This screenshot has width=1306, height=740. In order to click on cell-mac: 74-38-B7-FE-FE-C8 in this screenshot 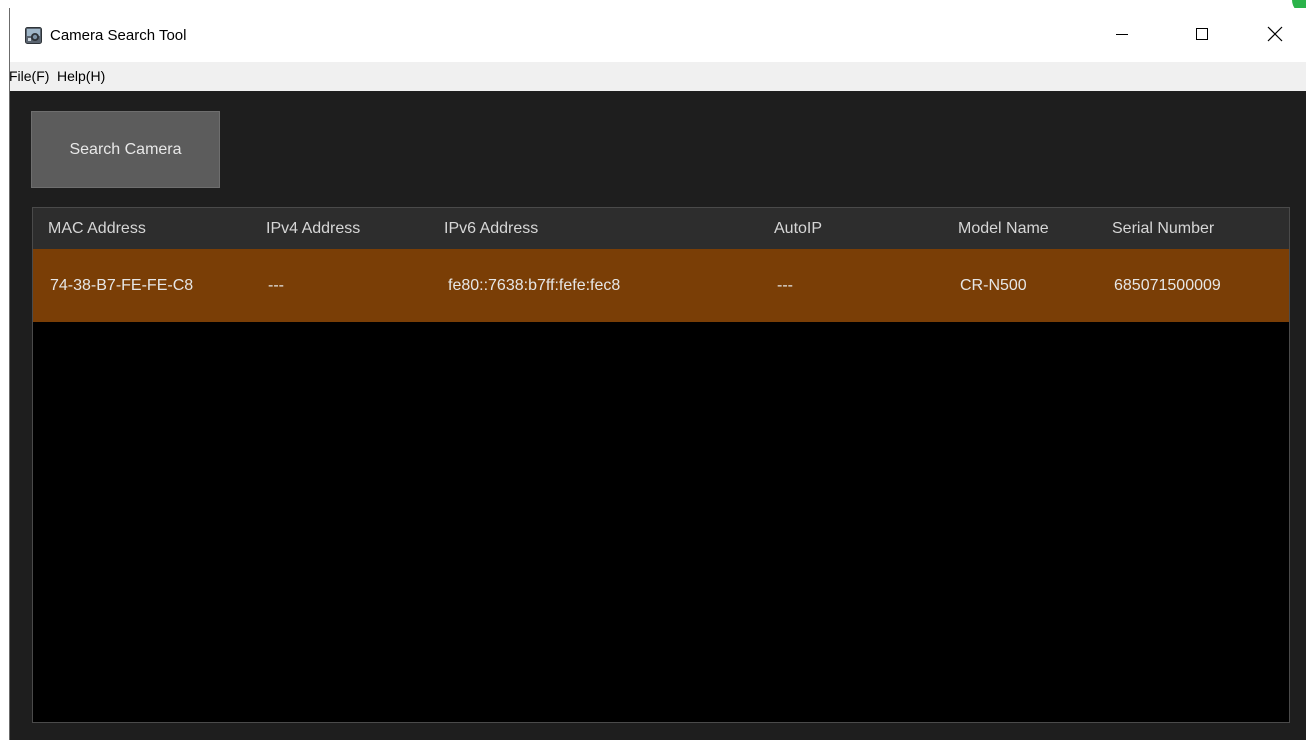, I will do `click(122, 285)`.